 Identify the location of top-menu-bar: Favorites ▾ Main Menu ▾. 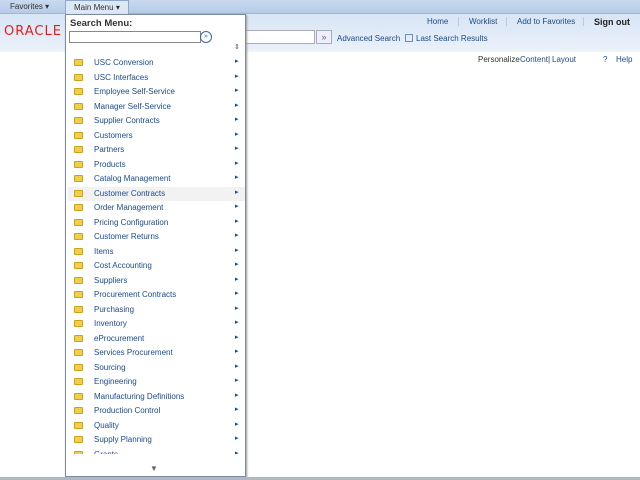
(320, 7).